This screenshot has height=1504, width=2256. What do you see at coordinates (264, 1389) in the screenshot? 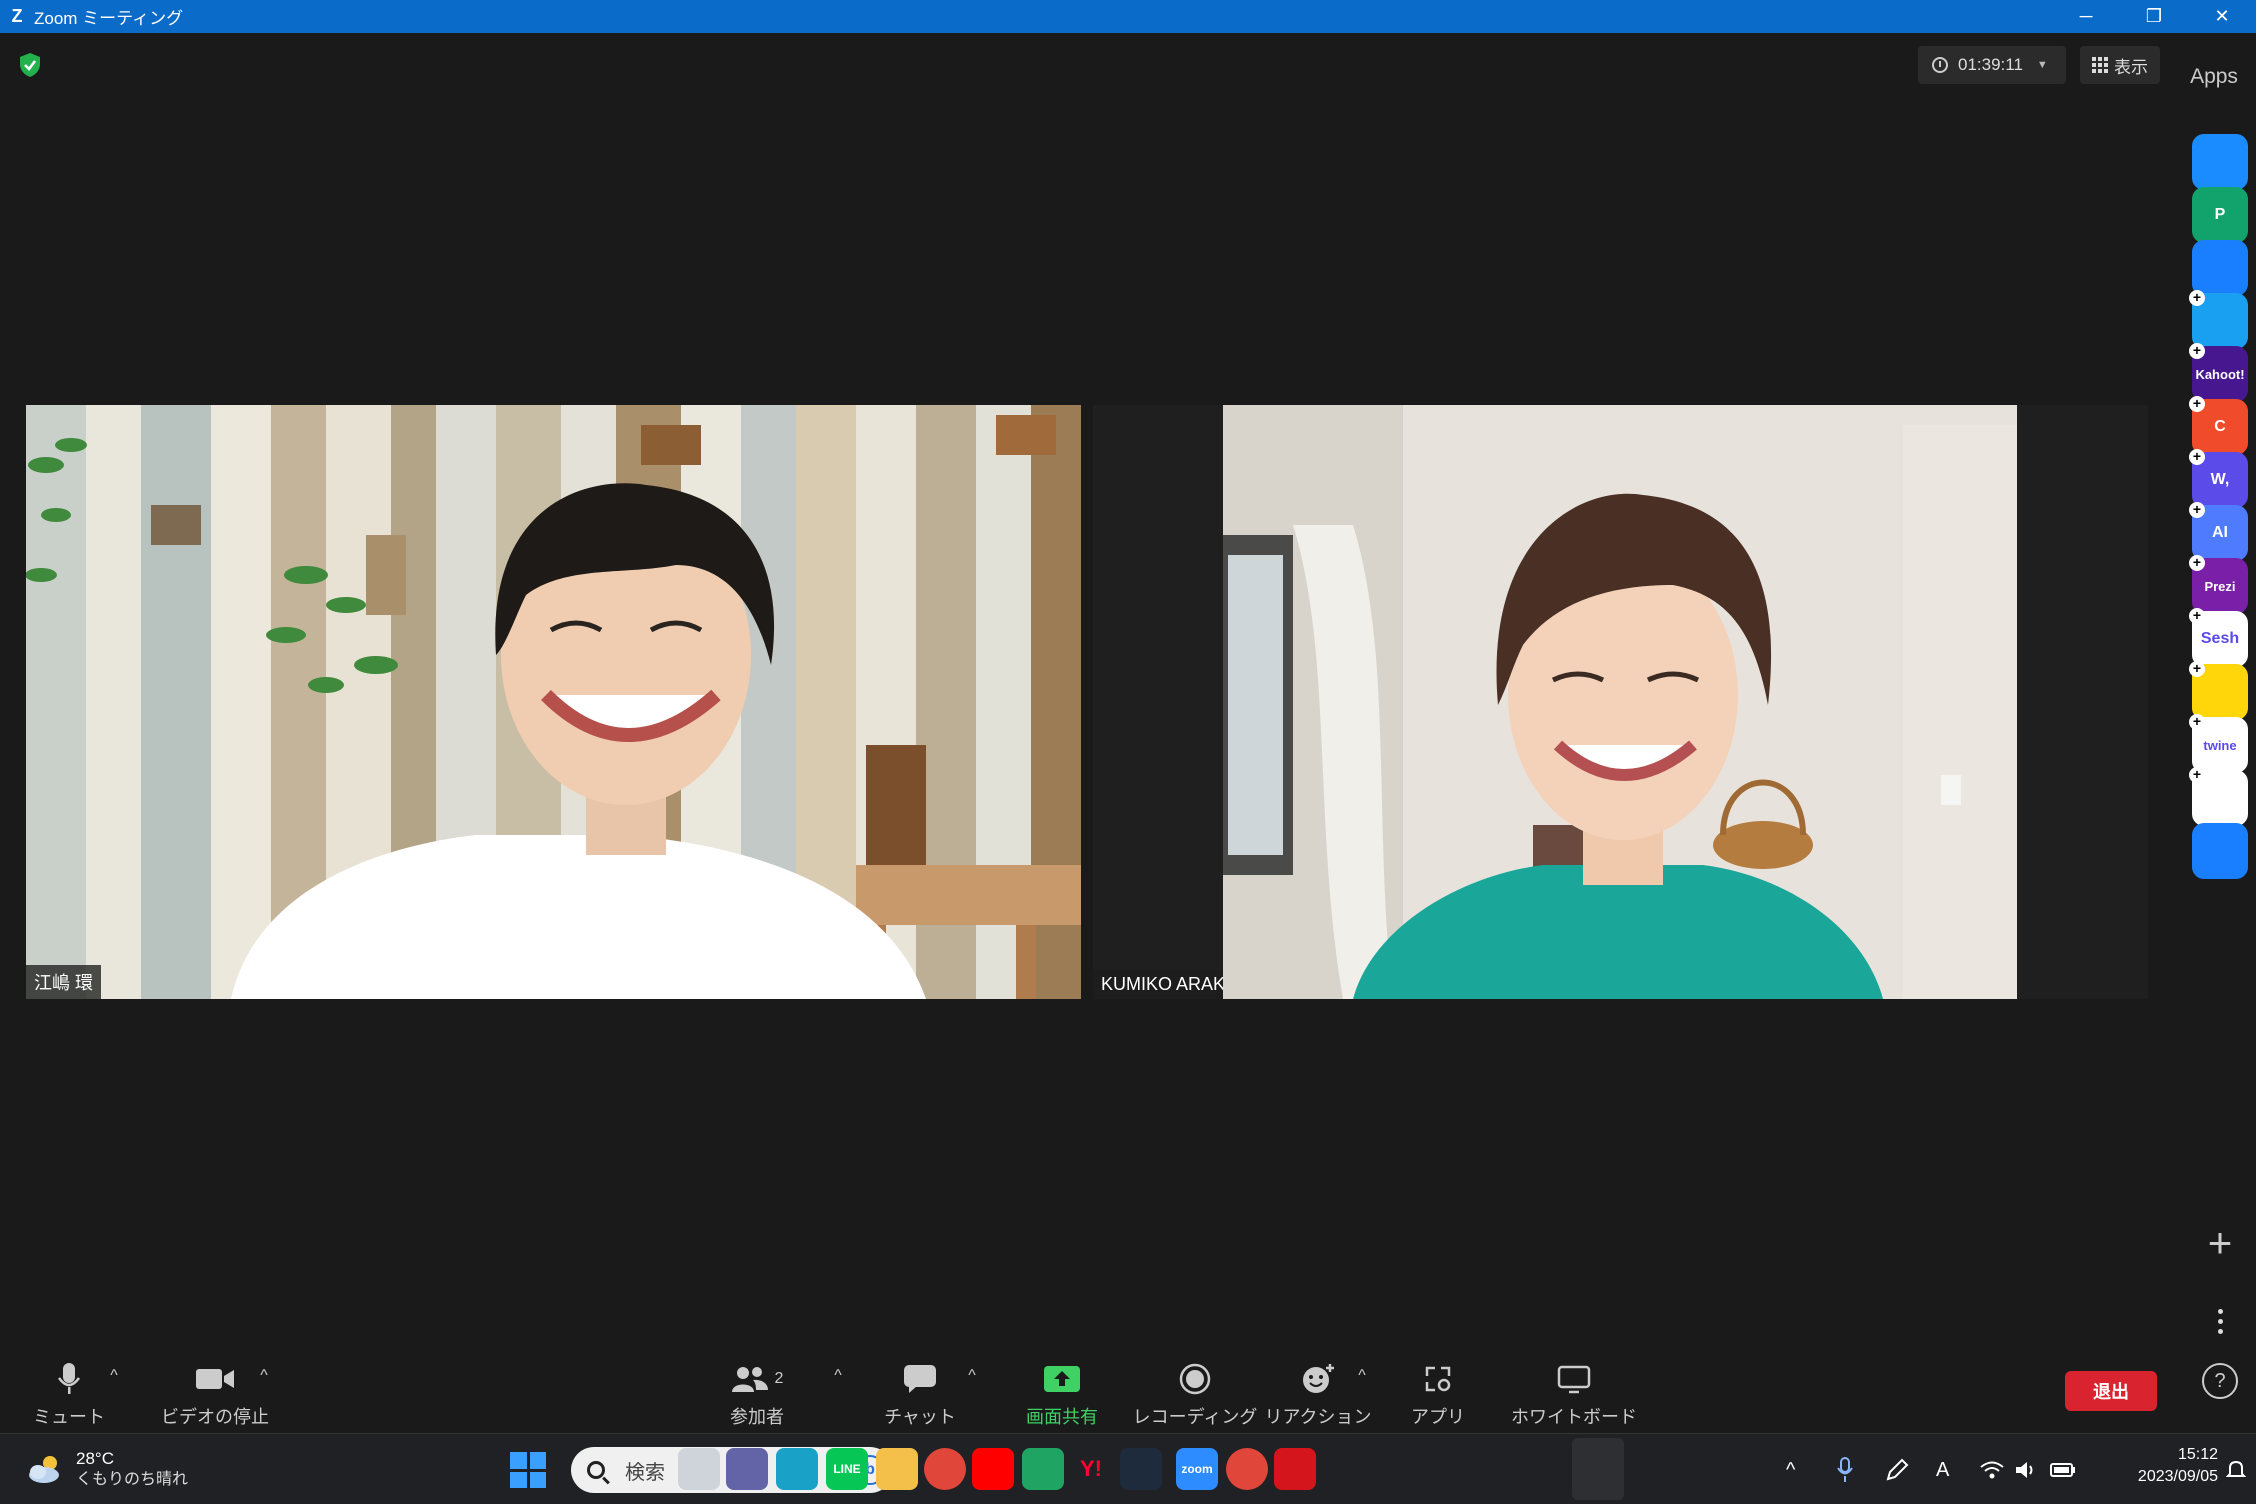
I see `video-options-button: ^` at bounding box center [264, 1389].